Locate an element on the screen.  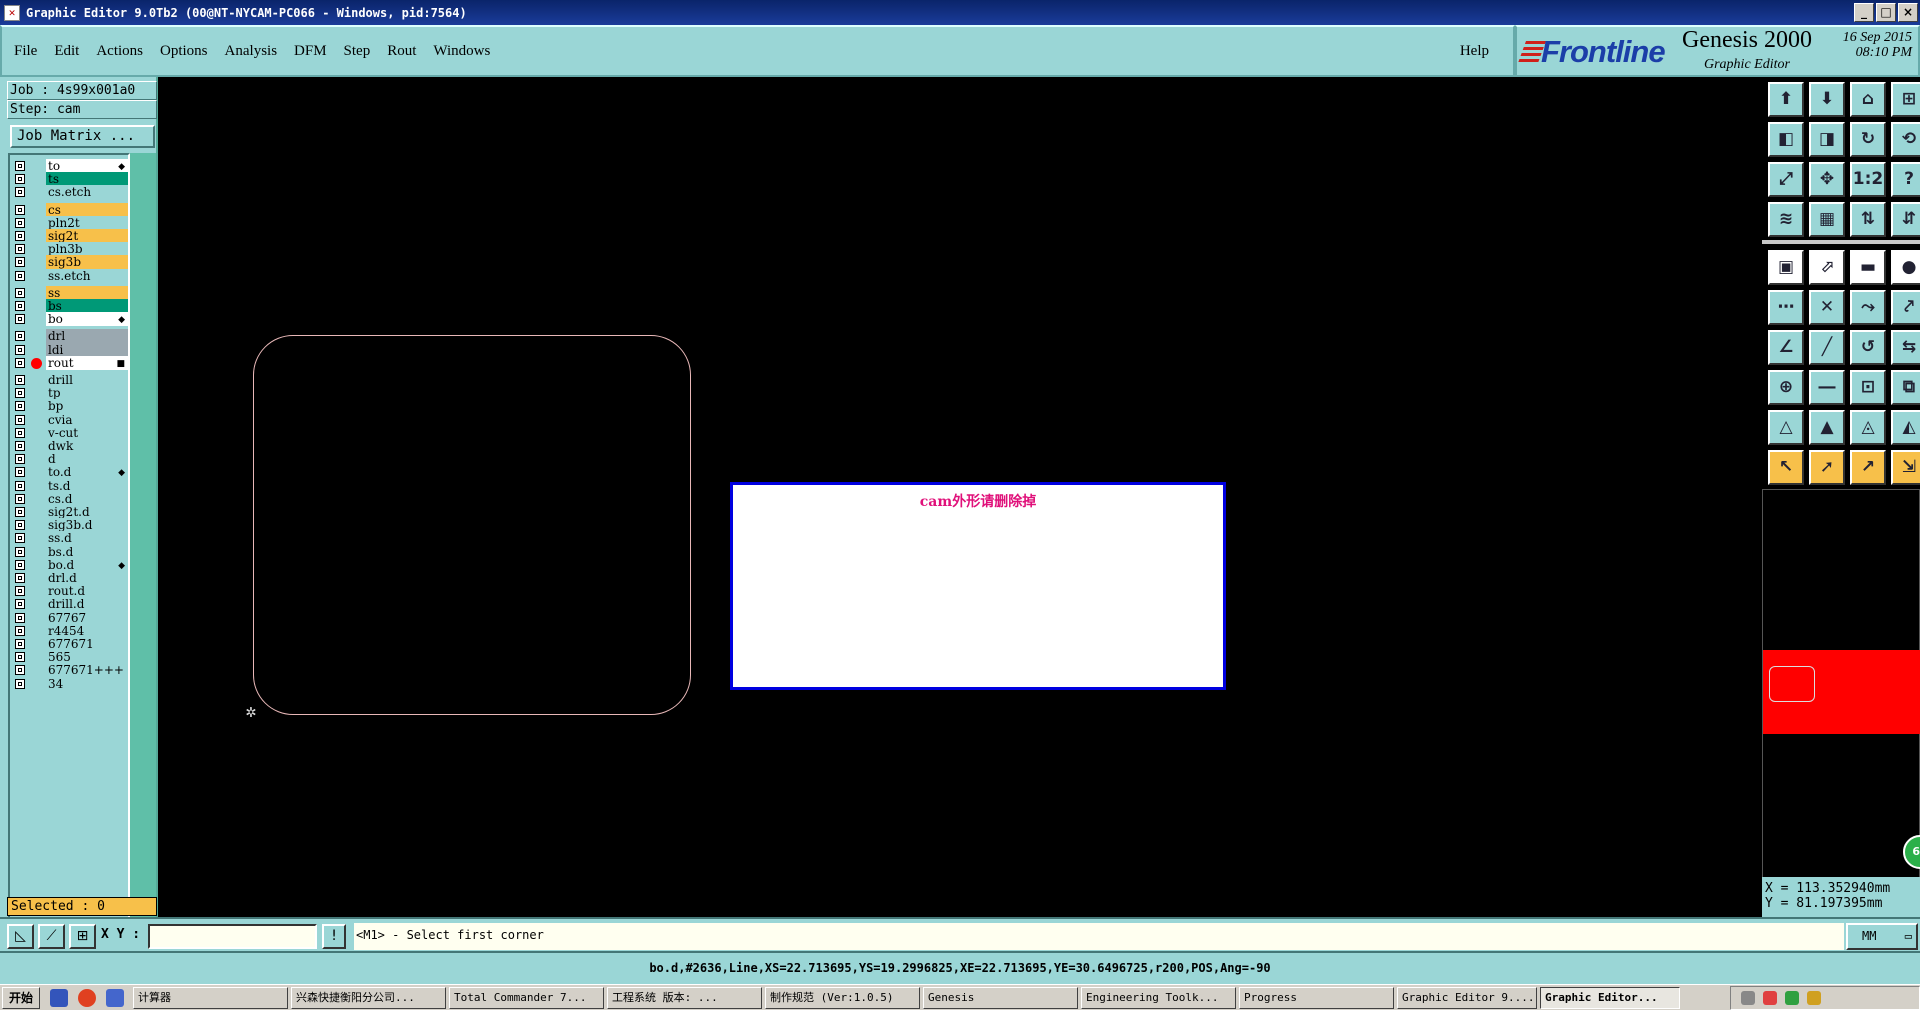
layer-name: bs.d is located at coordinates (87, 551).